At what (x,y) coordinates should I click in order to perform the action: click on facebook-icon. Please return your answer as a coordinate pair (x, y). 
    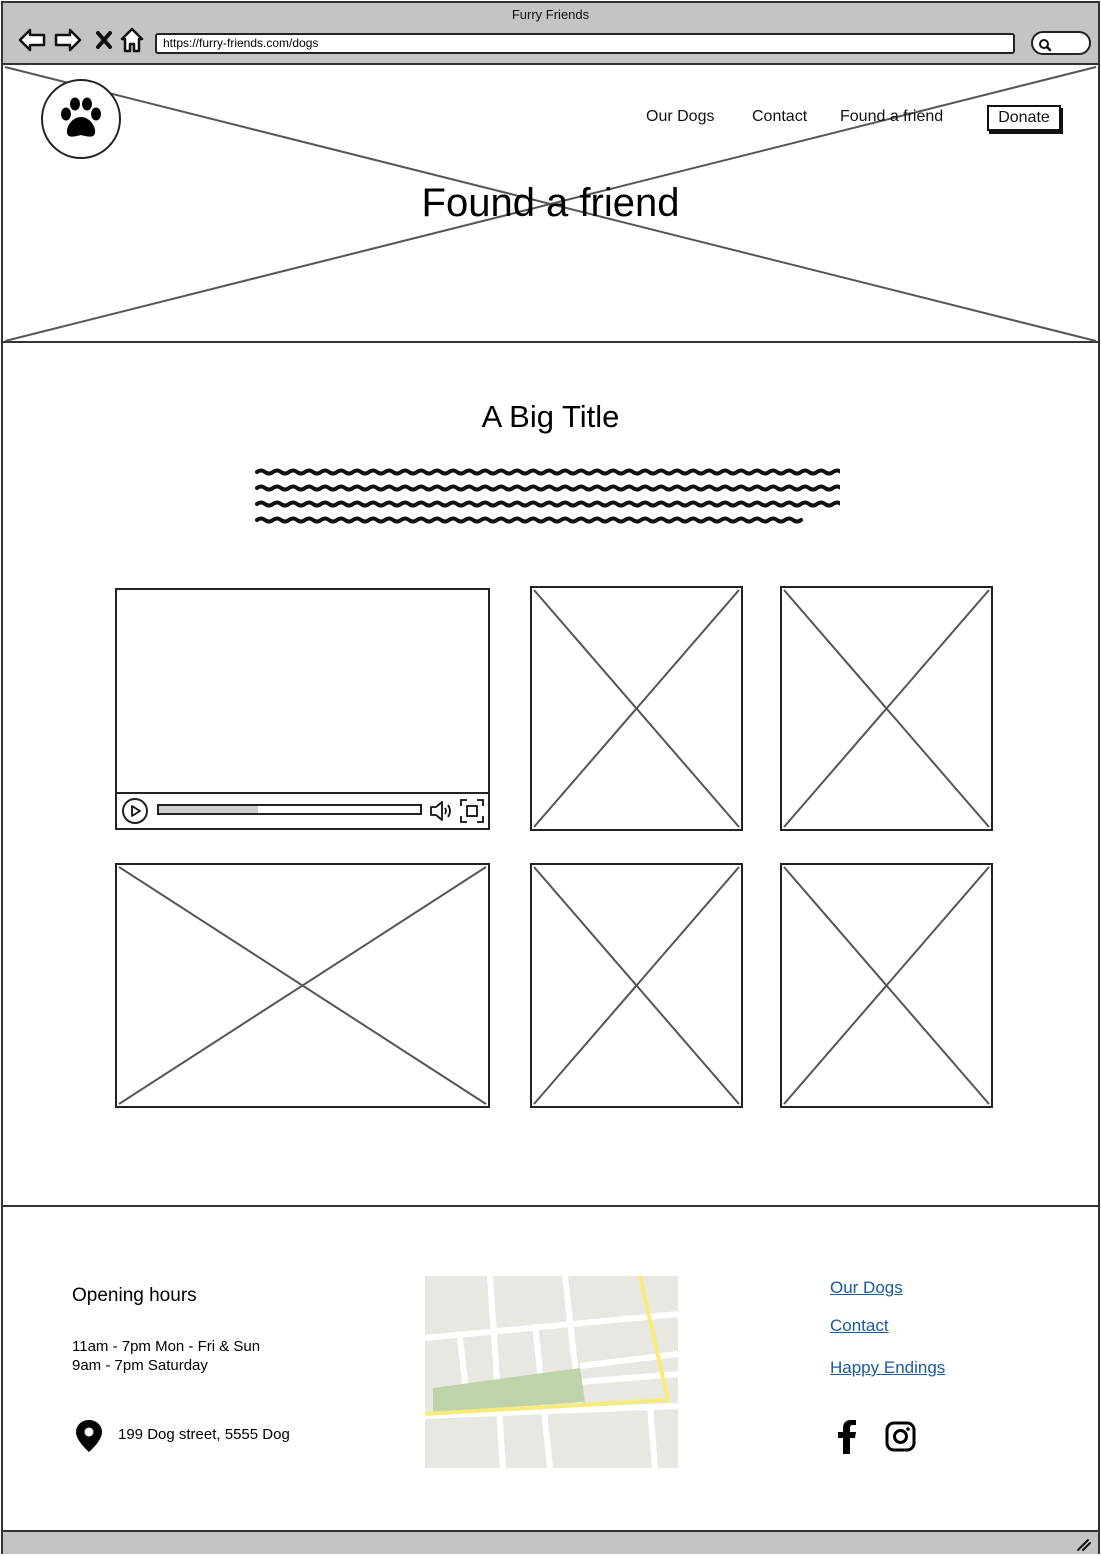
    Looking at the image, I should click on (847, 1437).